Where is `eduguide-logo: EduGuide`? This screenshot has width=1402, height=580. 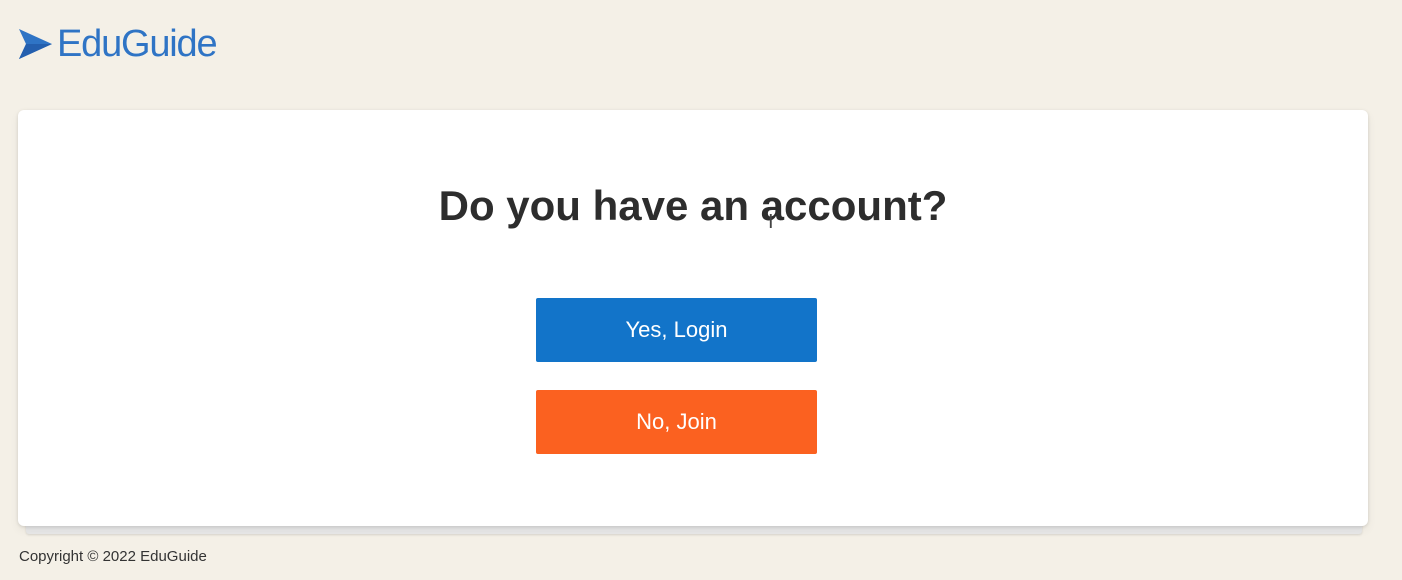 eduguide-logo: EduGuide is located at coordinates (118, 44).